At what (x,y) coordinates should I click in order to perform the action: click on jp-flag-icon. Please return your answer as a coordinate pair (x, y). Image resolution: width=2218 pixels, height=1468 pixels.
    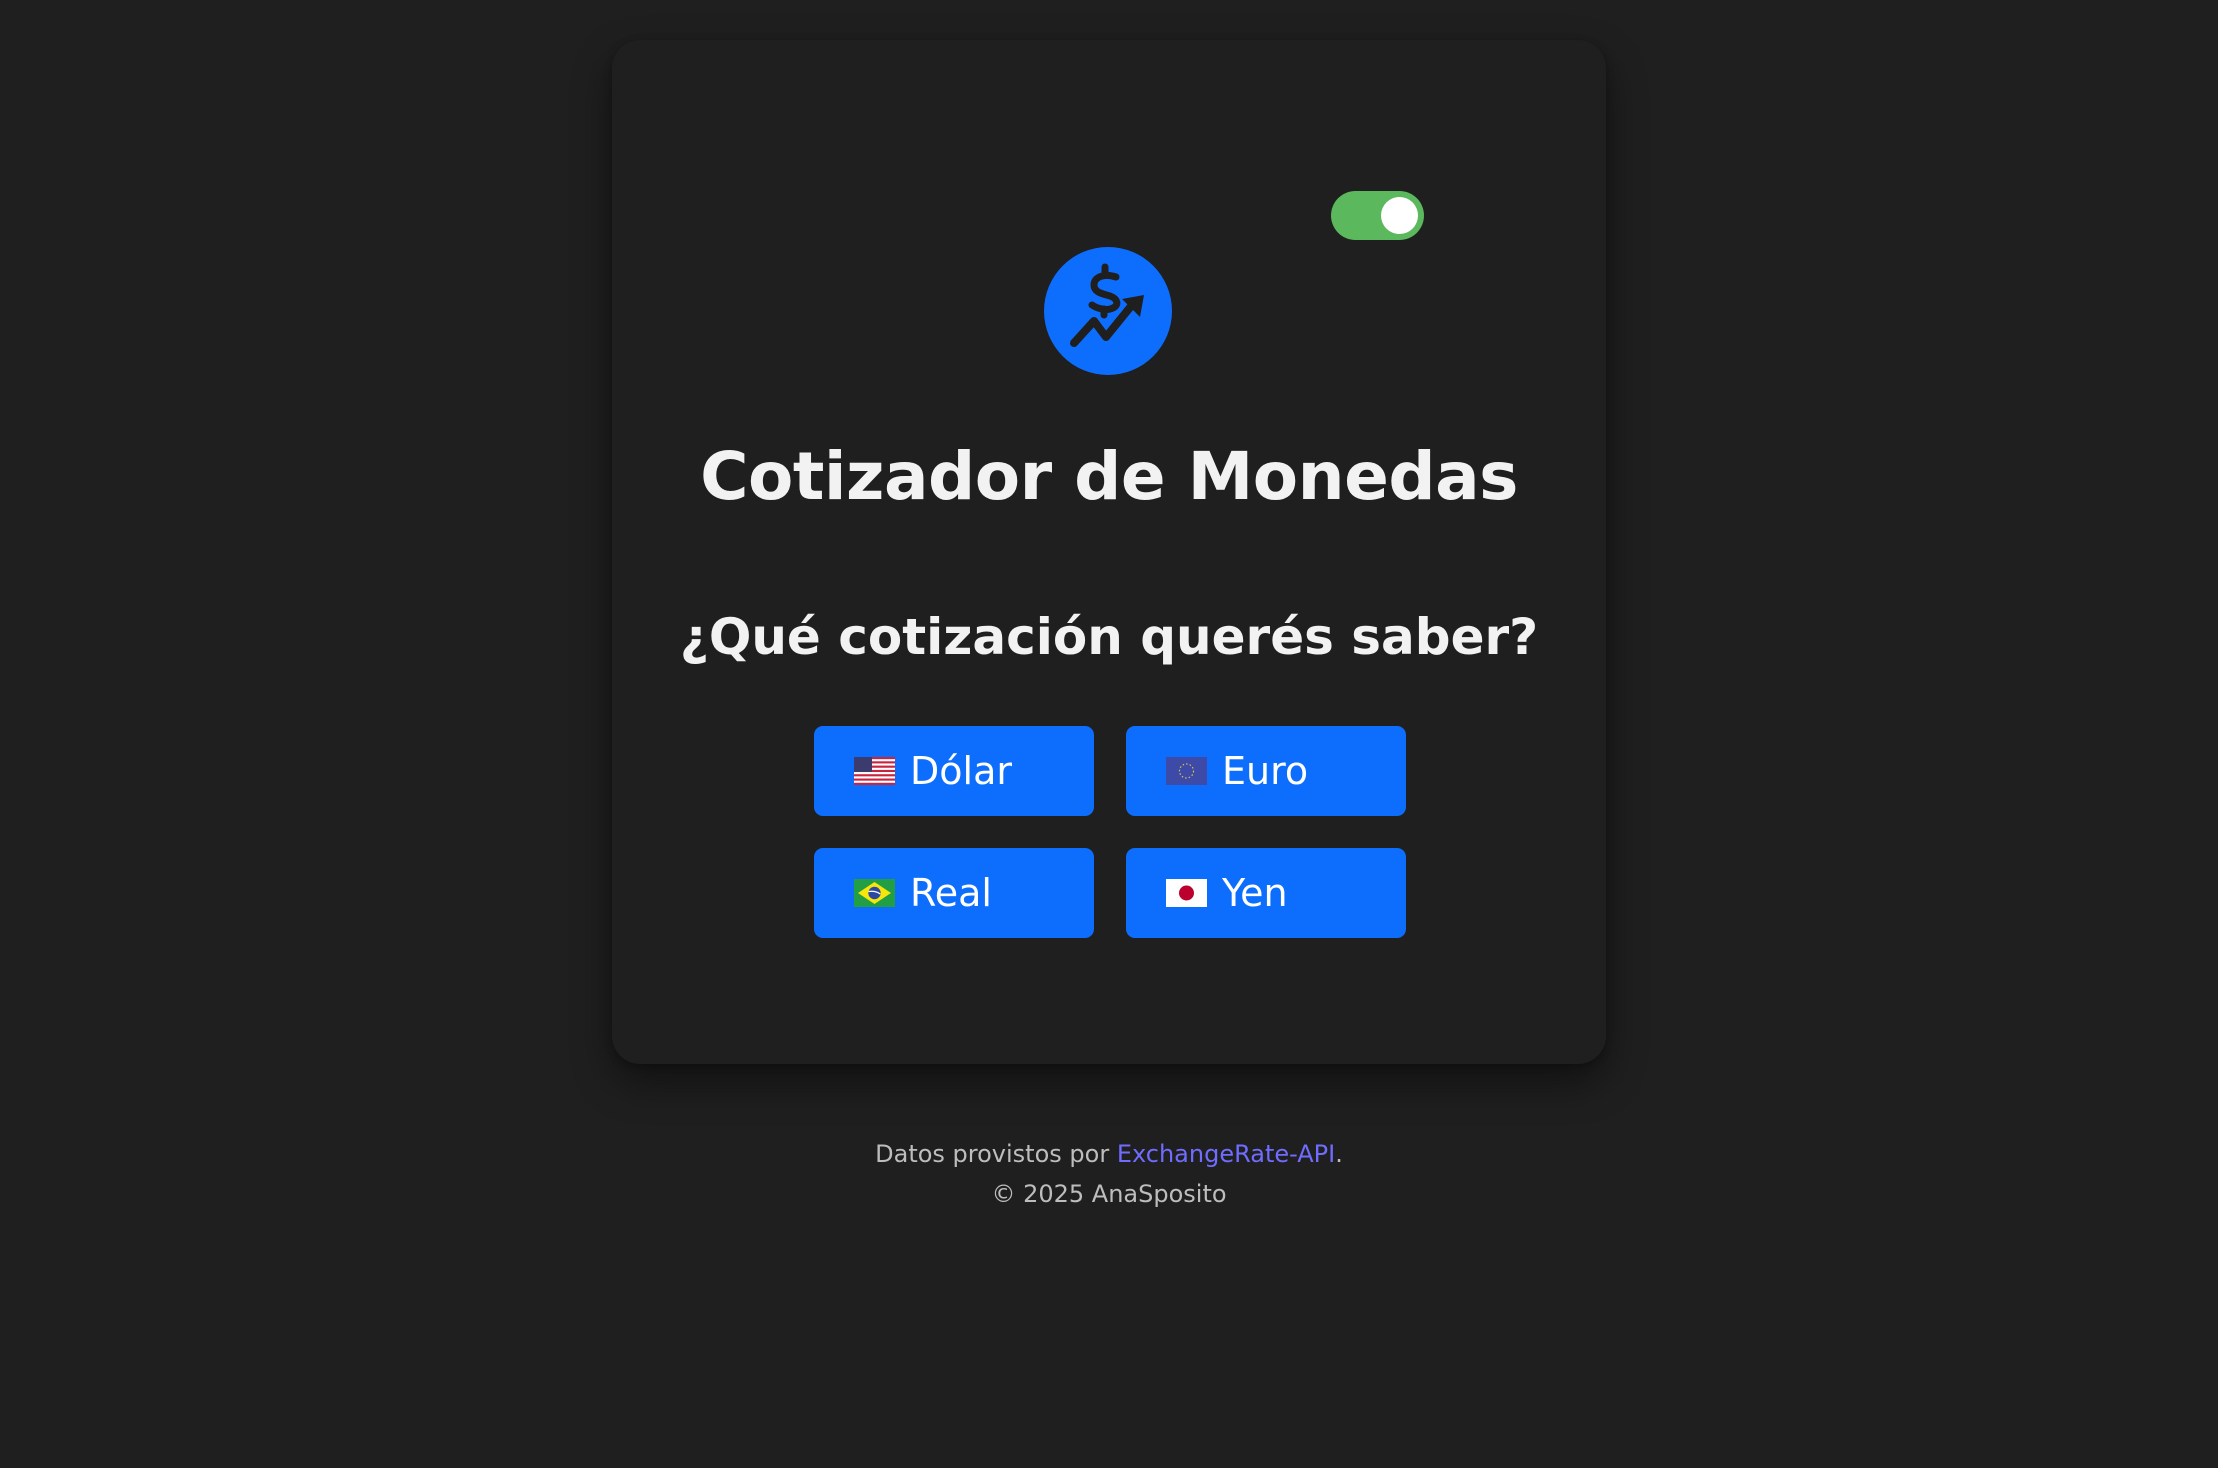
    Looking at the image, I should click on (1186, 893).